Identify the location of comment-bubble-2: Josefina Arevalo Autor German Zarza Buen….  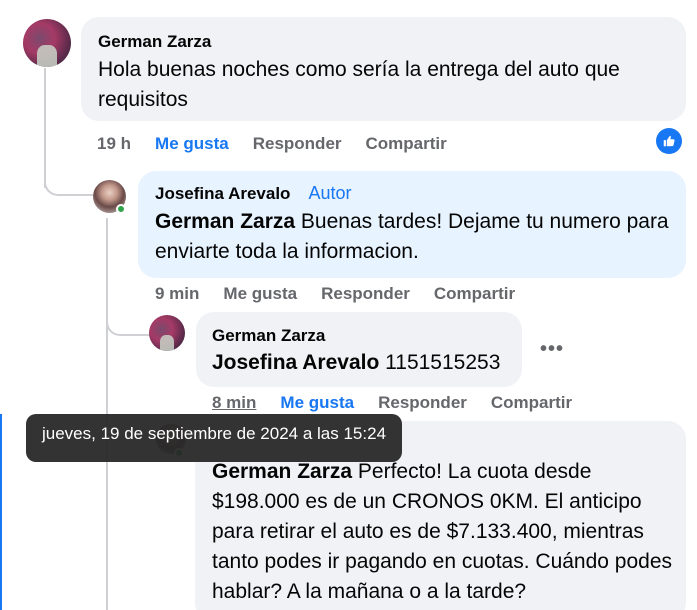
(412, 224).